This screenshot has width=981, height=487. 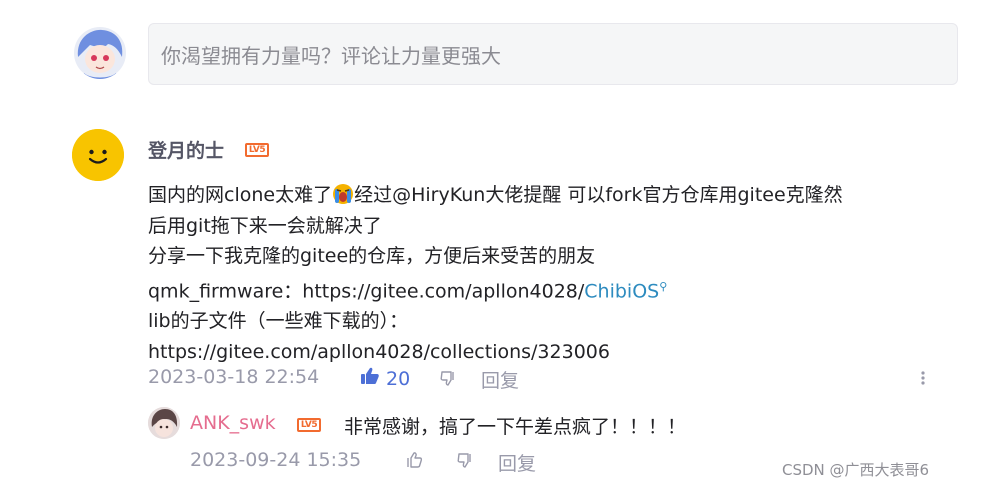 I want to click on like-button: 20, so click(x=385, y=378).